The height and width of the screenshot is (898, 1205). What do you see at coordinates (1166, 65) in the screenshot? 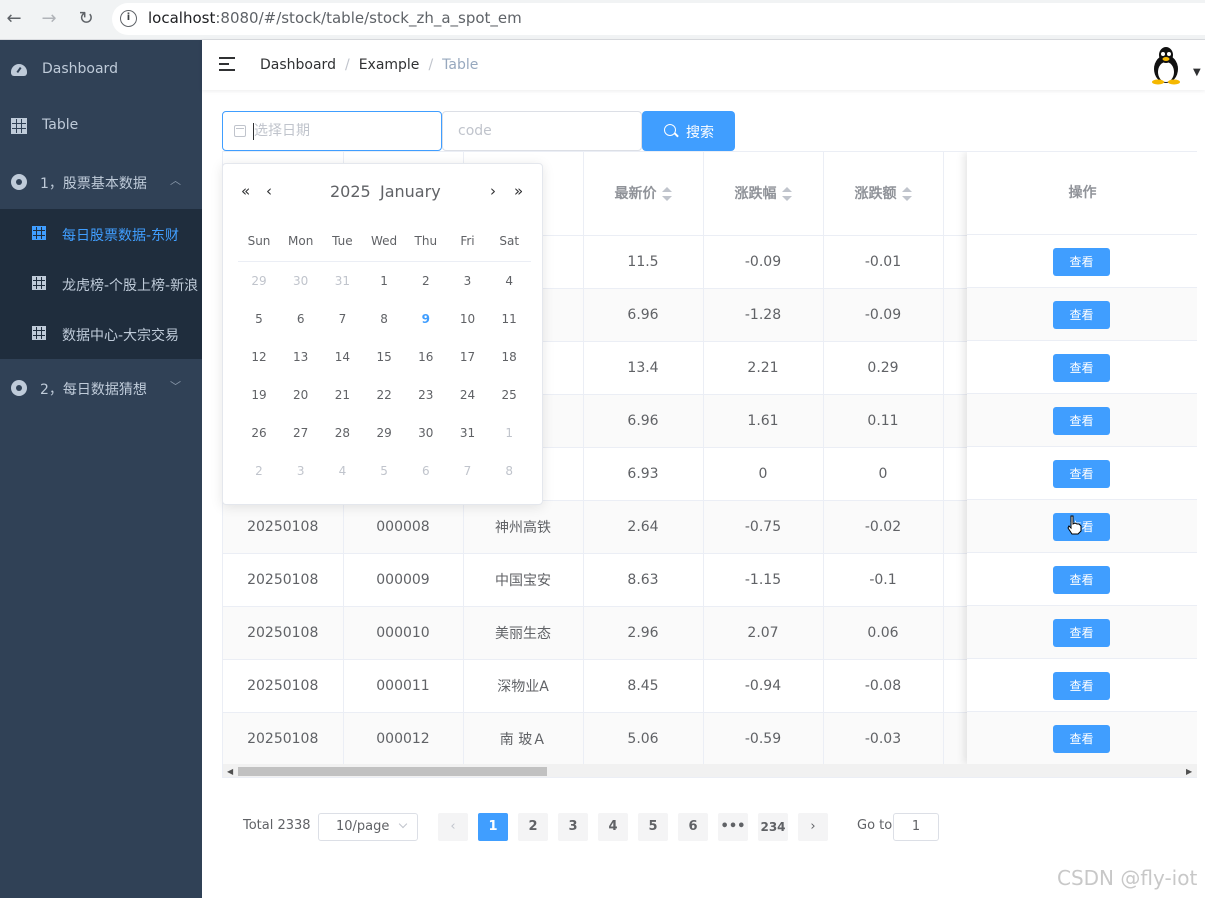
I see `avatar` at bounding box center [1166, 65].